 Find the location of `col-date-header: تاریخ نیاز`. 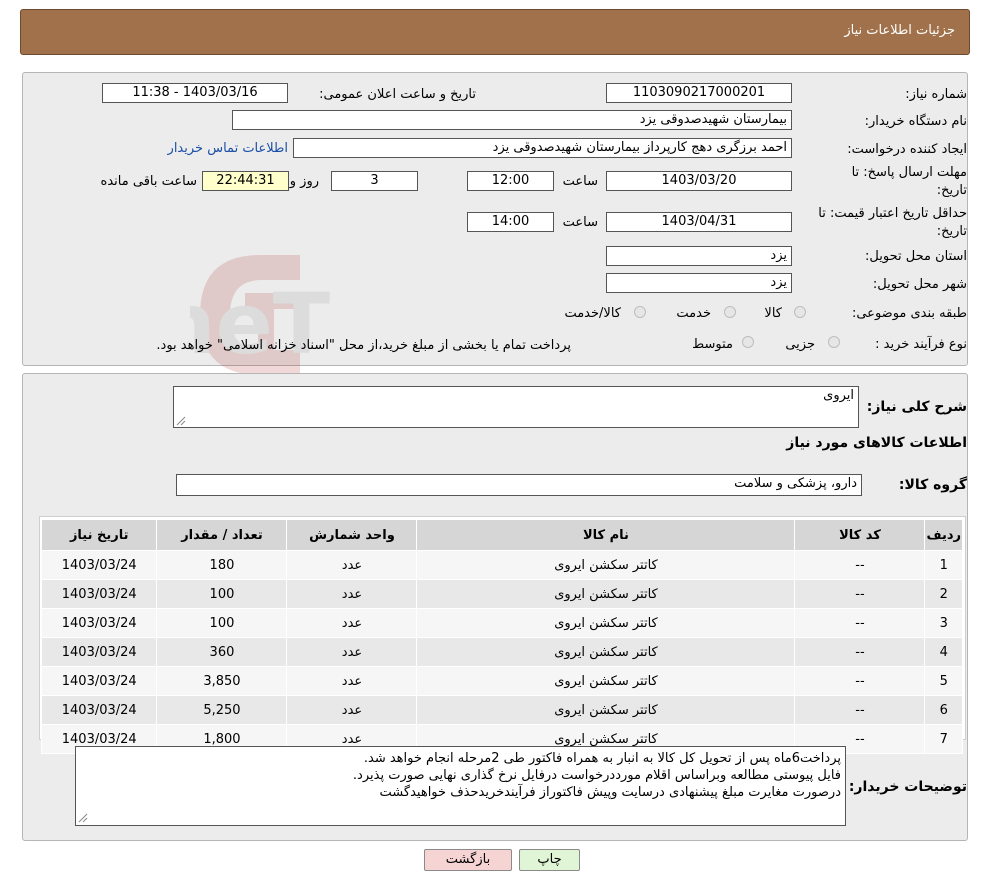

col-date-header: تاریخ نیاز is located at coordinates (99, 535).